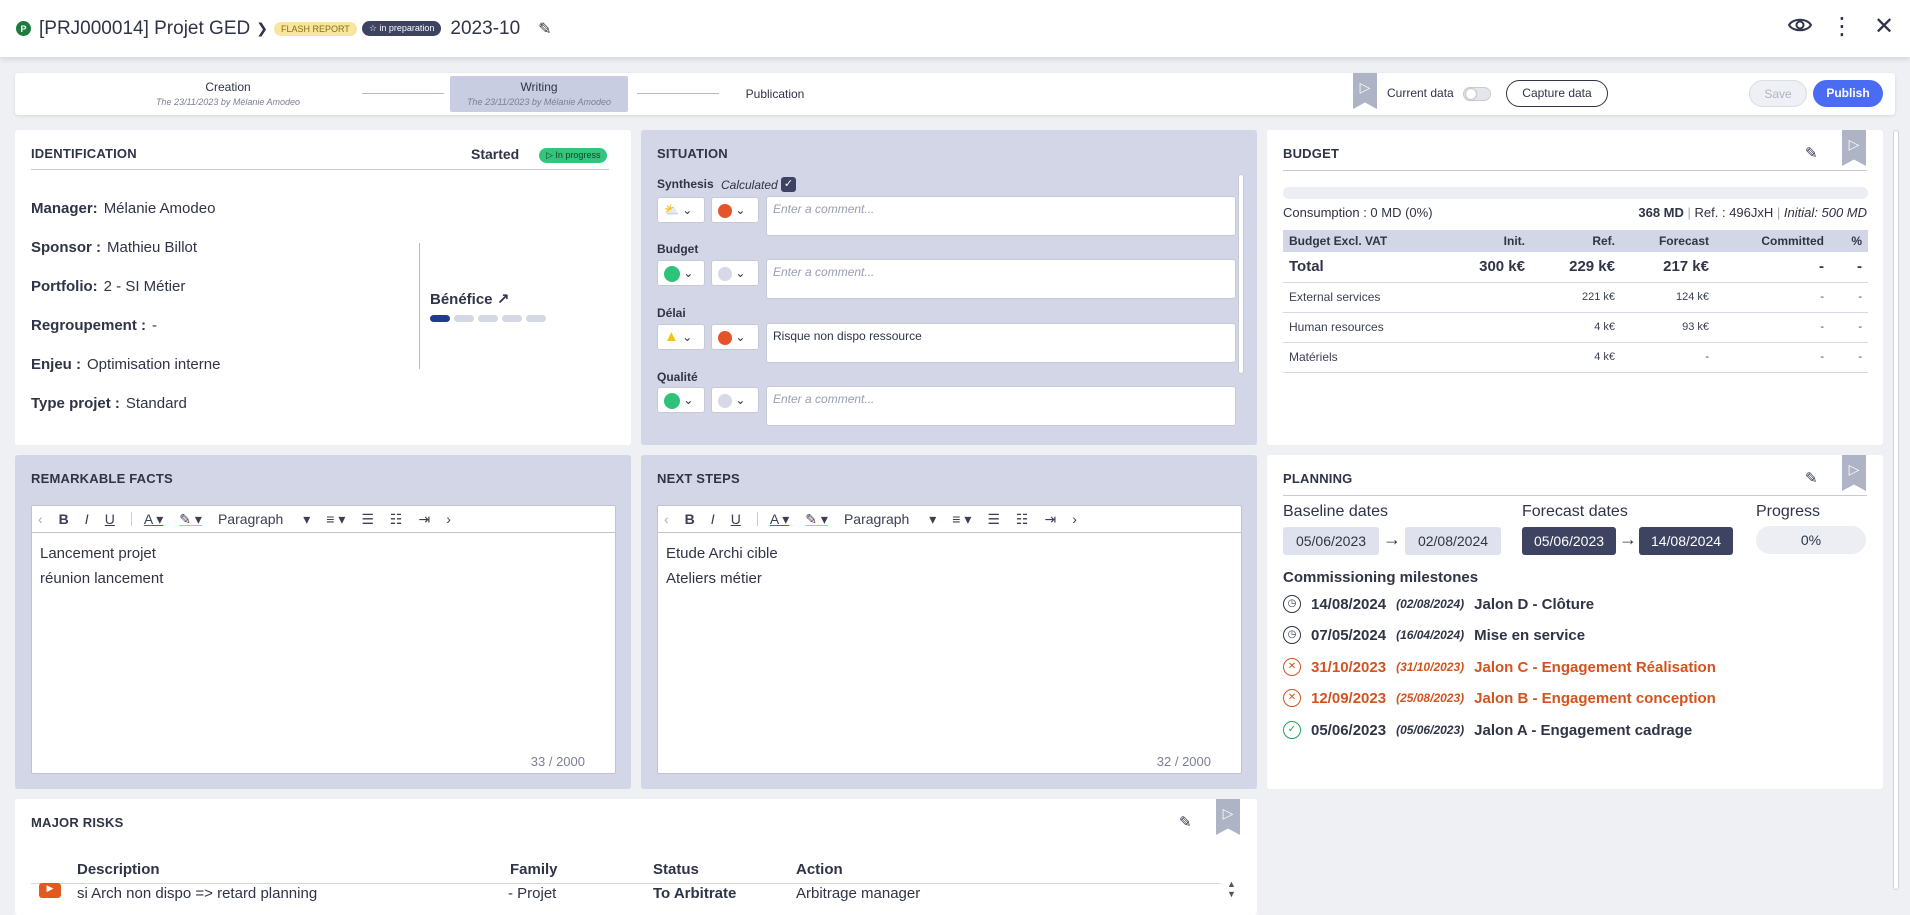 The image size is (1910, 915). What do you see at coordinates (788, 184) in the screenshot?
I see `calculated-checkbox: ✓` at bounding box center [788, 184].